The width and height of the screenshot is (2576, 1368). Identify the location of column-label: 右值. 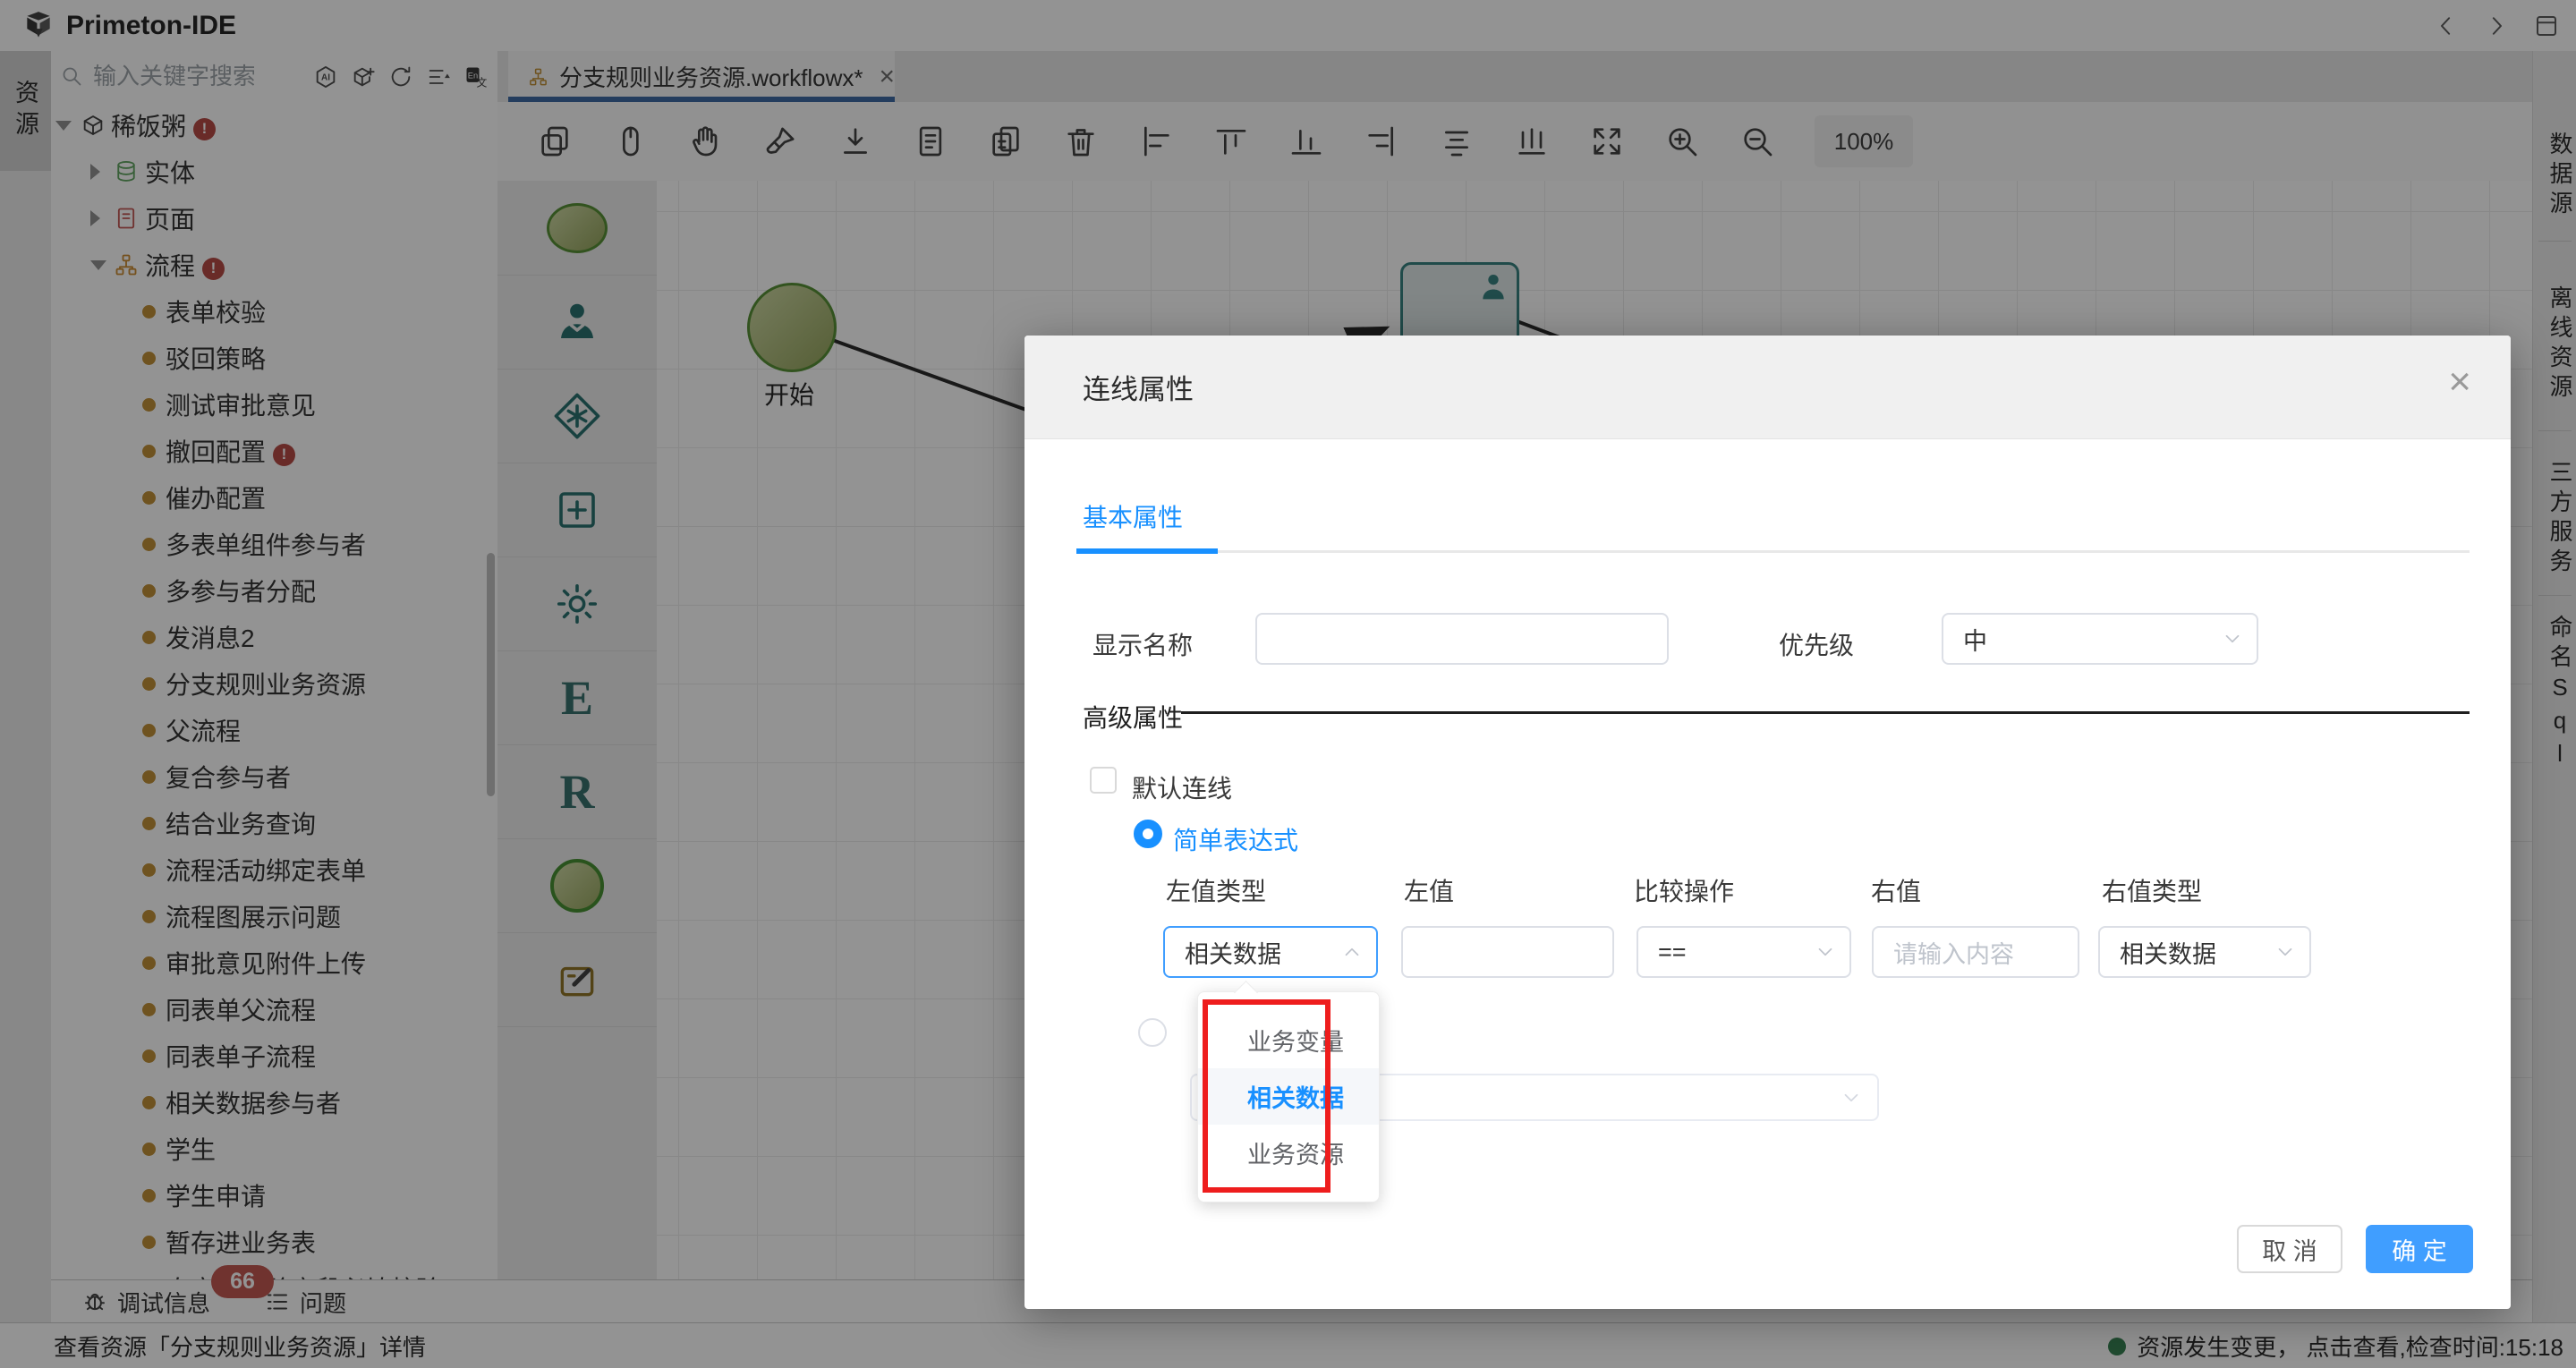
(1896, 891).